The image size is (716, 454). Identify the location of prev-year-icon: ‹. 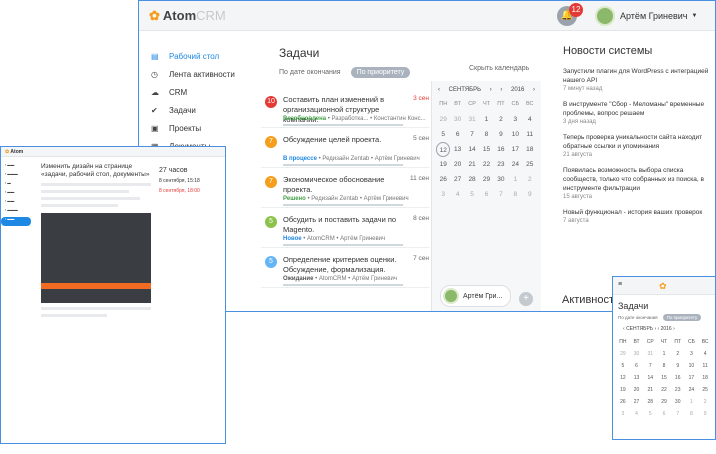
(501, 90).